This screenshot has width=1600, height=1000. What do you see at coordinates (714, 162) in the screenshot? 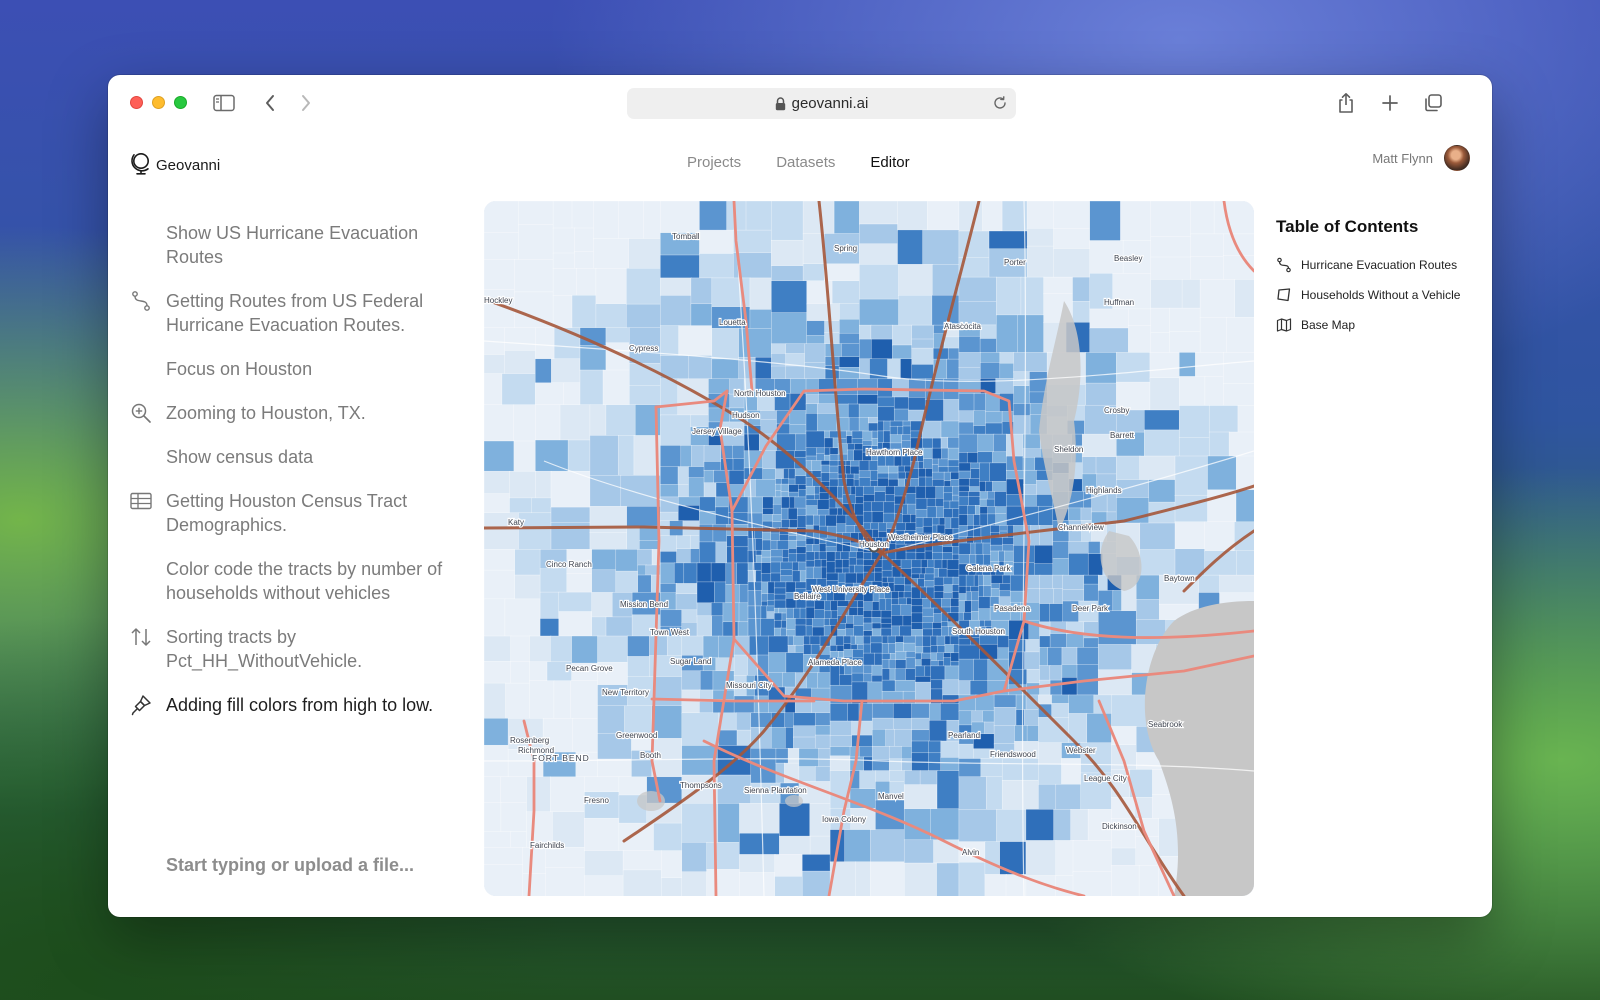
I see `nav-projects: Projects` at bounding box center [714, 162].